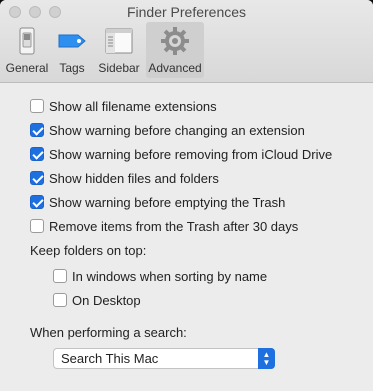  I want to click on option-show-extensions: Show all filename extensions, so click(123, 106).